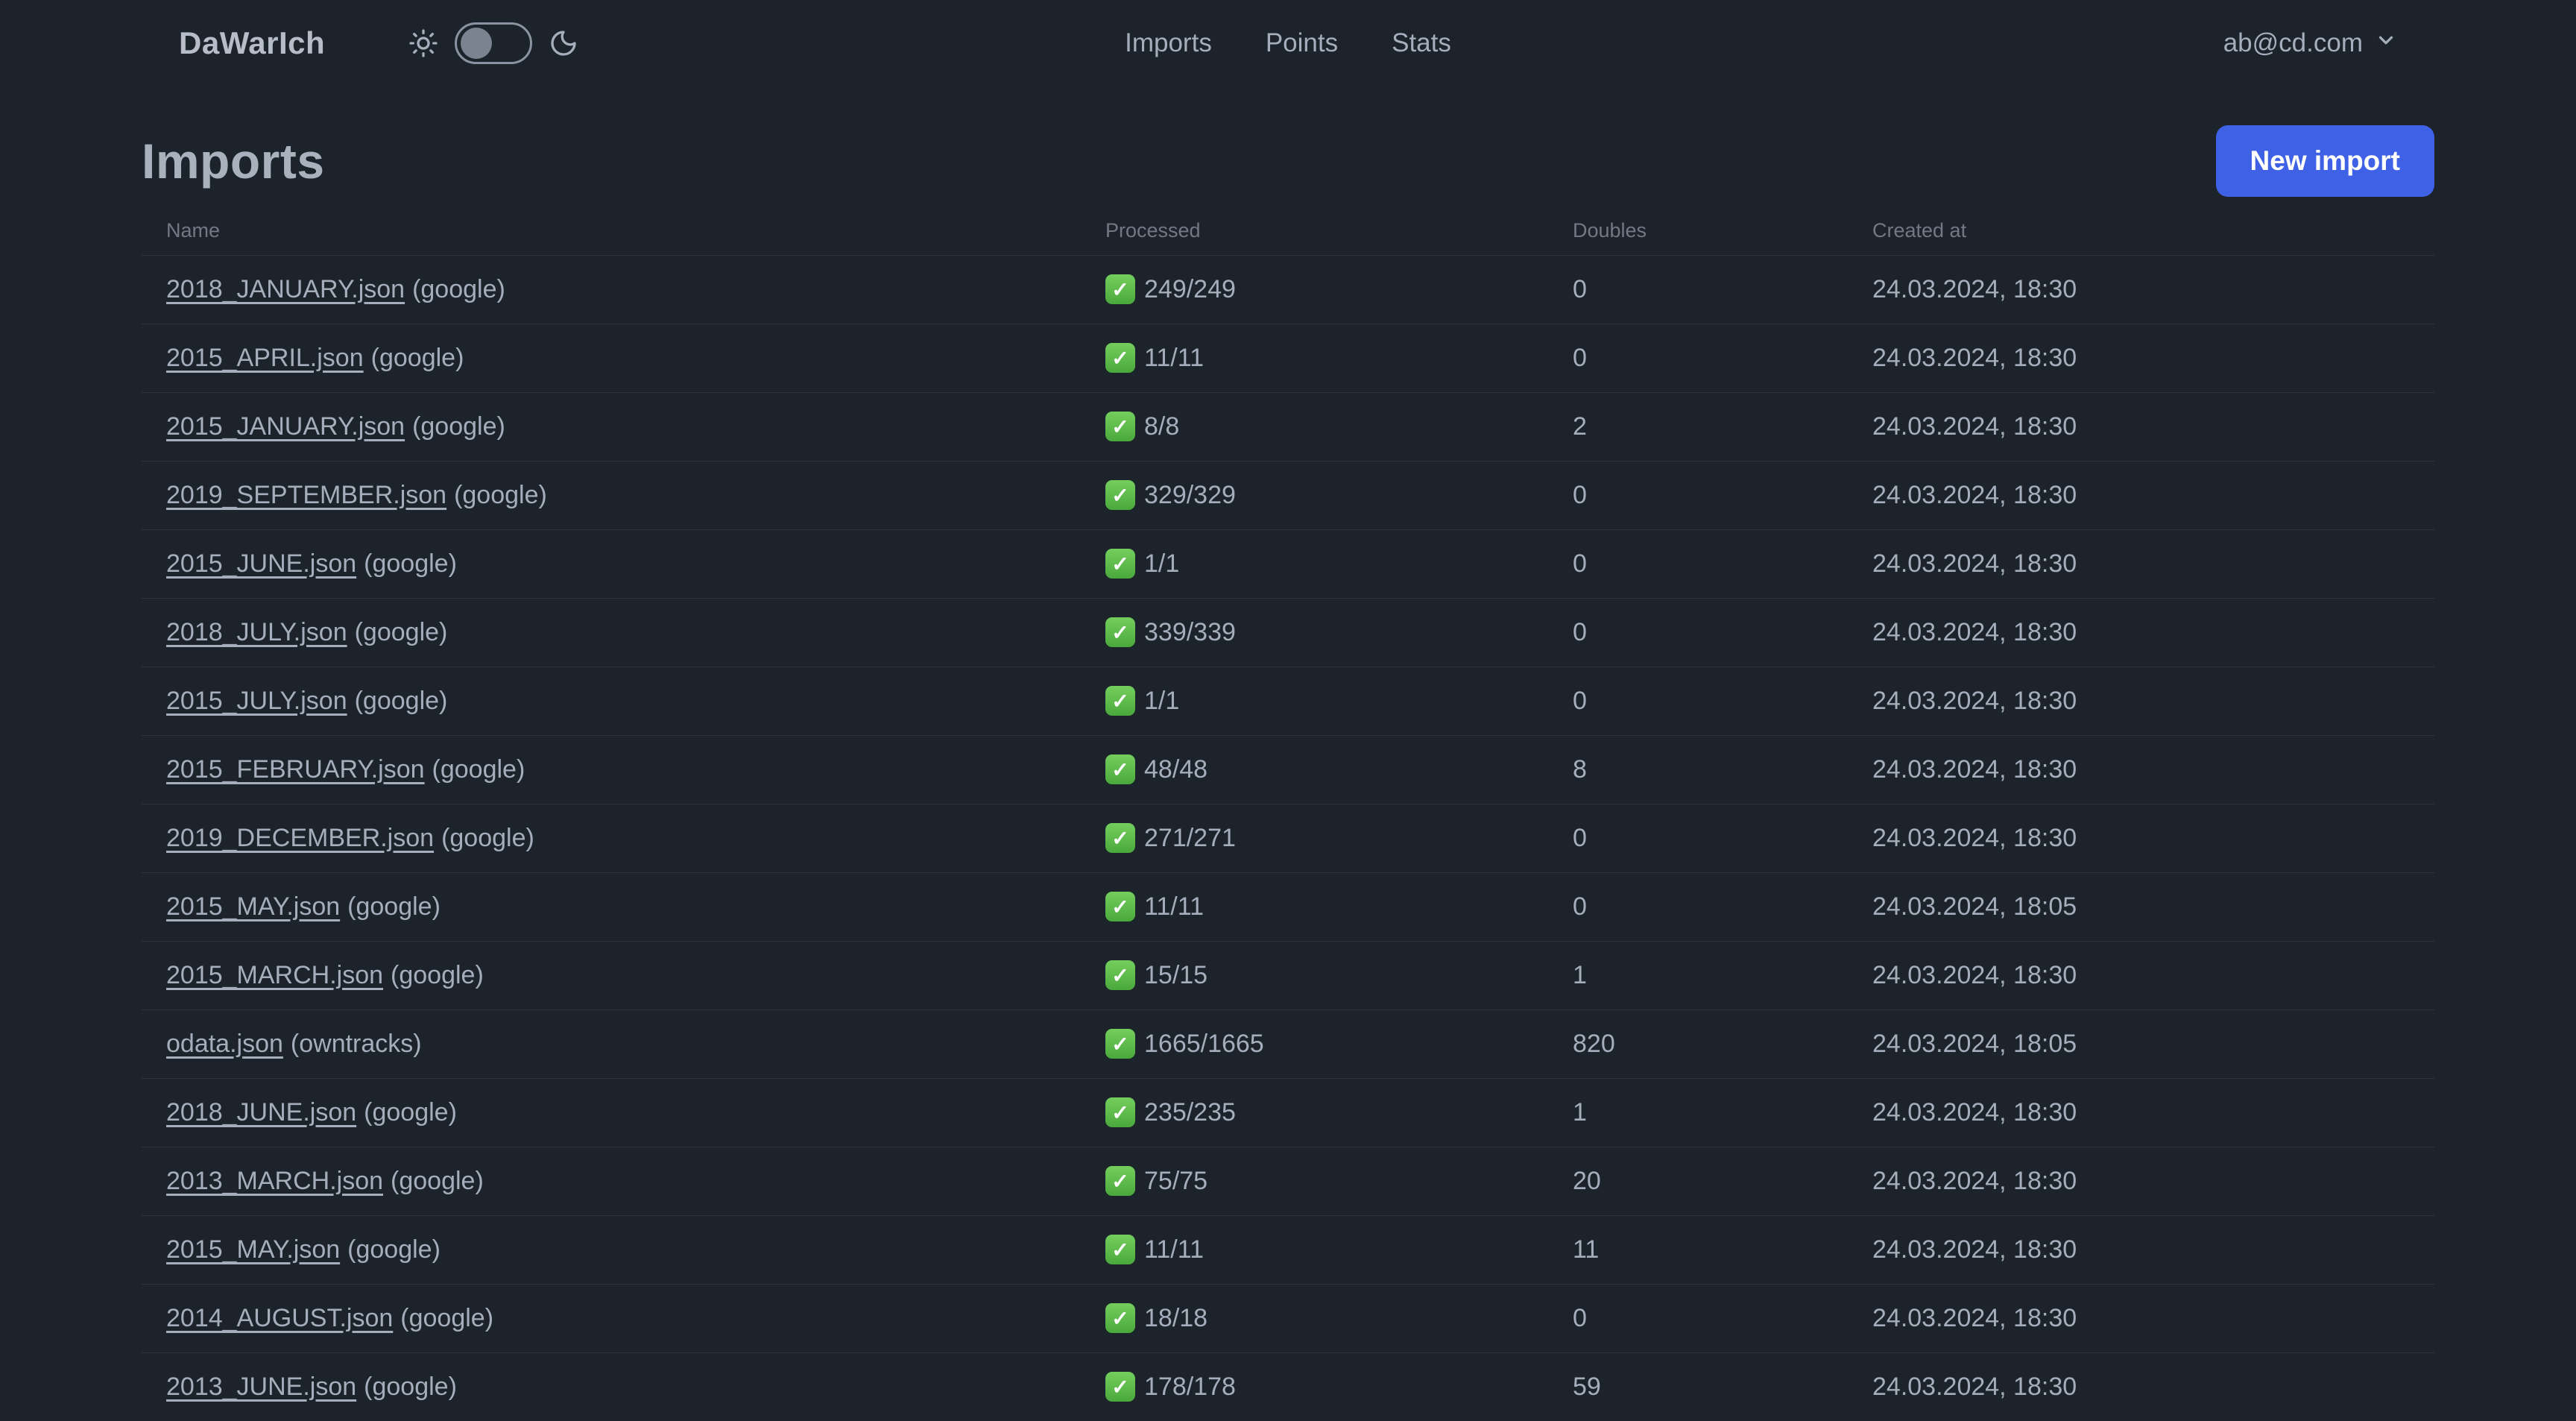 This screenshot has width=2576, height=1421. I want to click on theme-toggle, so click(493, 43).